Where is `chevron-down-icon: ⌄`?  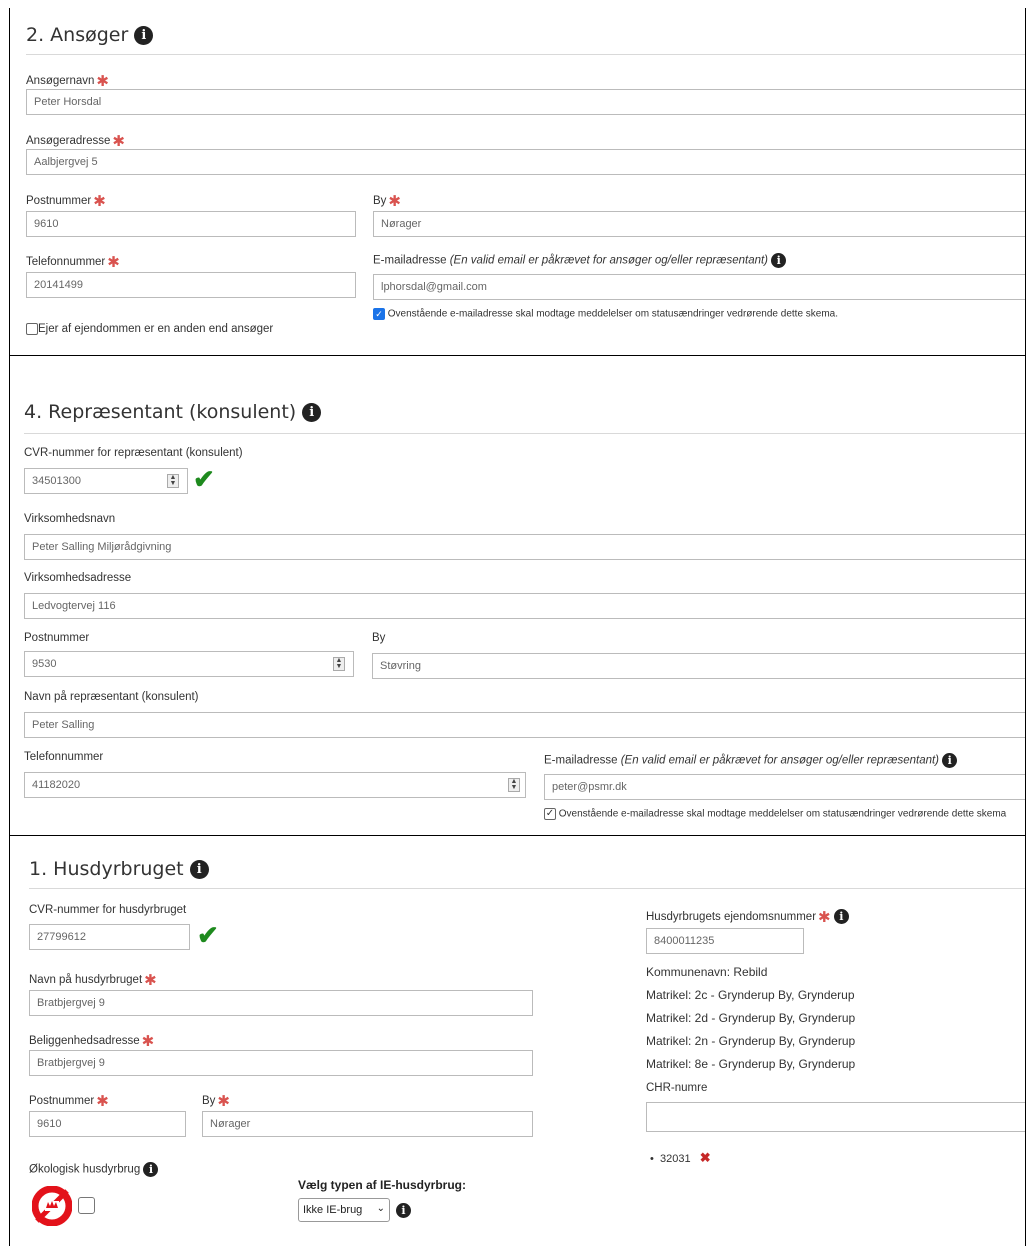
chevron-down-icon: ⌄ is located at coordinates (380, 1208).